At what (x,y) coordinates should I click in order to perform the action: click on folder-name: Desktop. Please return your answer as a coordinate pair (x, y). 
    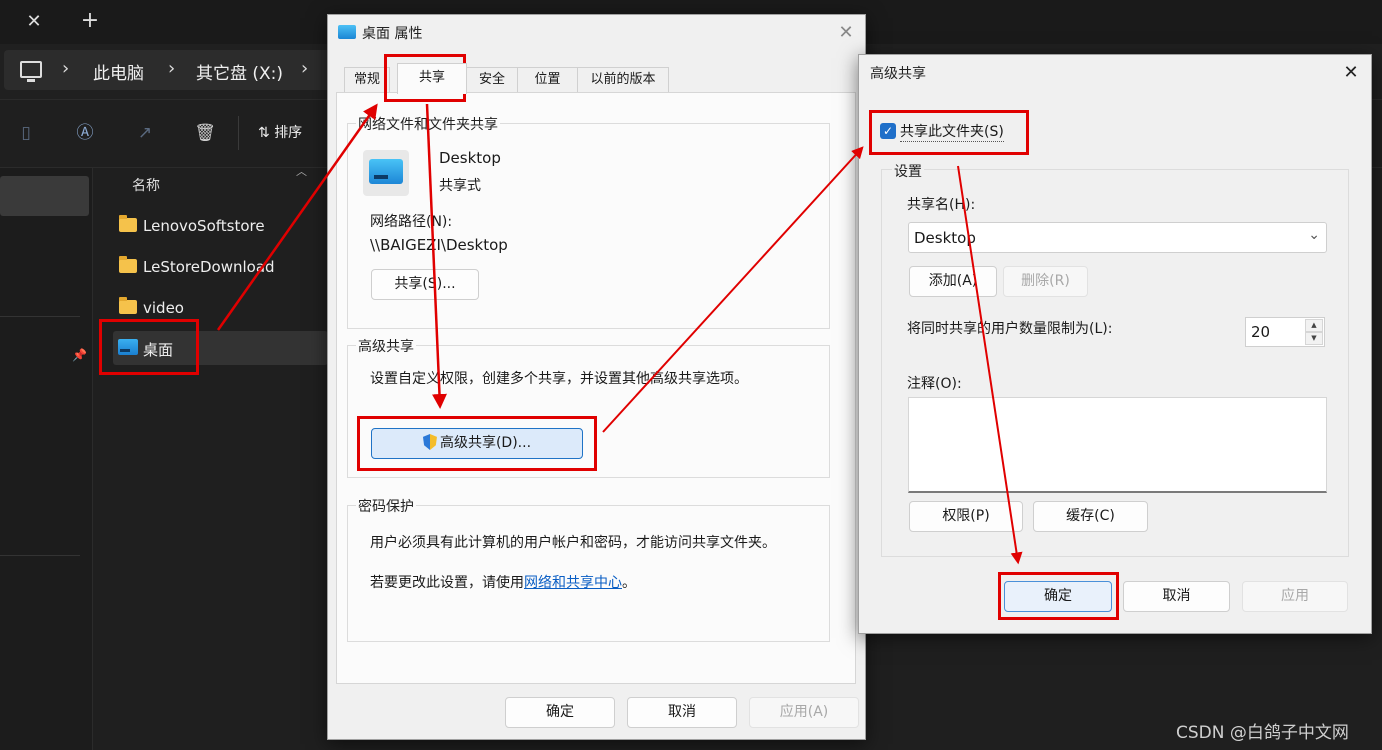
    Looking at the image, I should click on (470, 158).